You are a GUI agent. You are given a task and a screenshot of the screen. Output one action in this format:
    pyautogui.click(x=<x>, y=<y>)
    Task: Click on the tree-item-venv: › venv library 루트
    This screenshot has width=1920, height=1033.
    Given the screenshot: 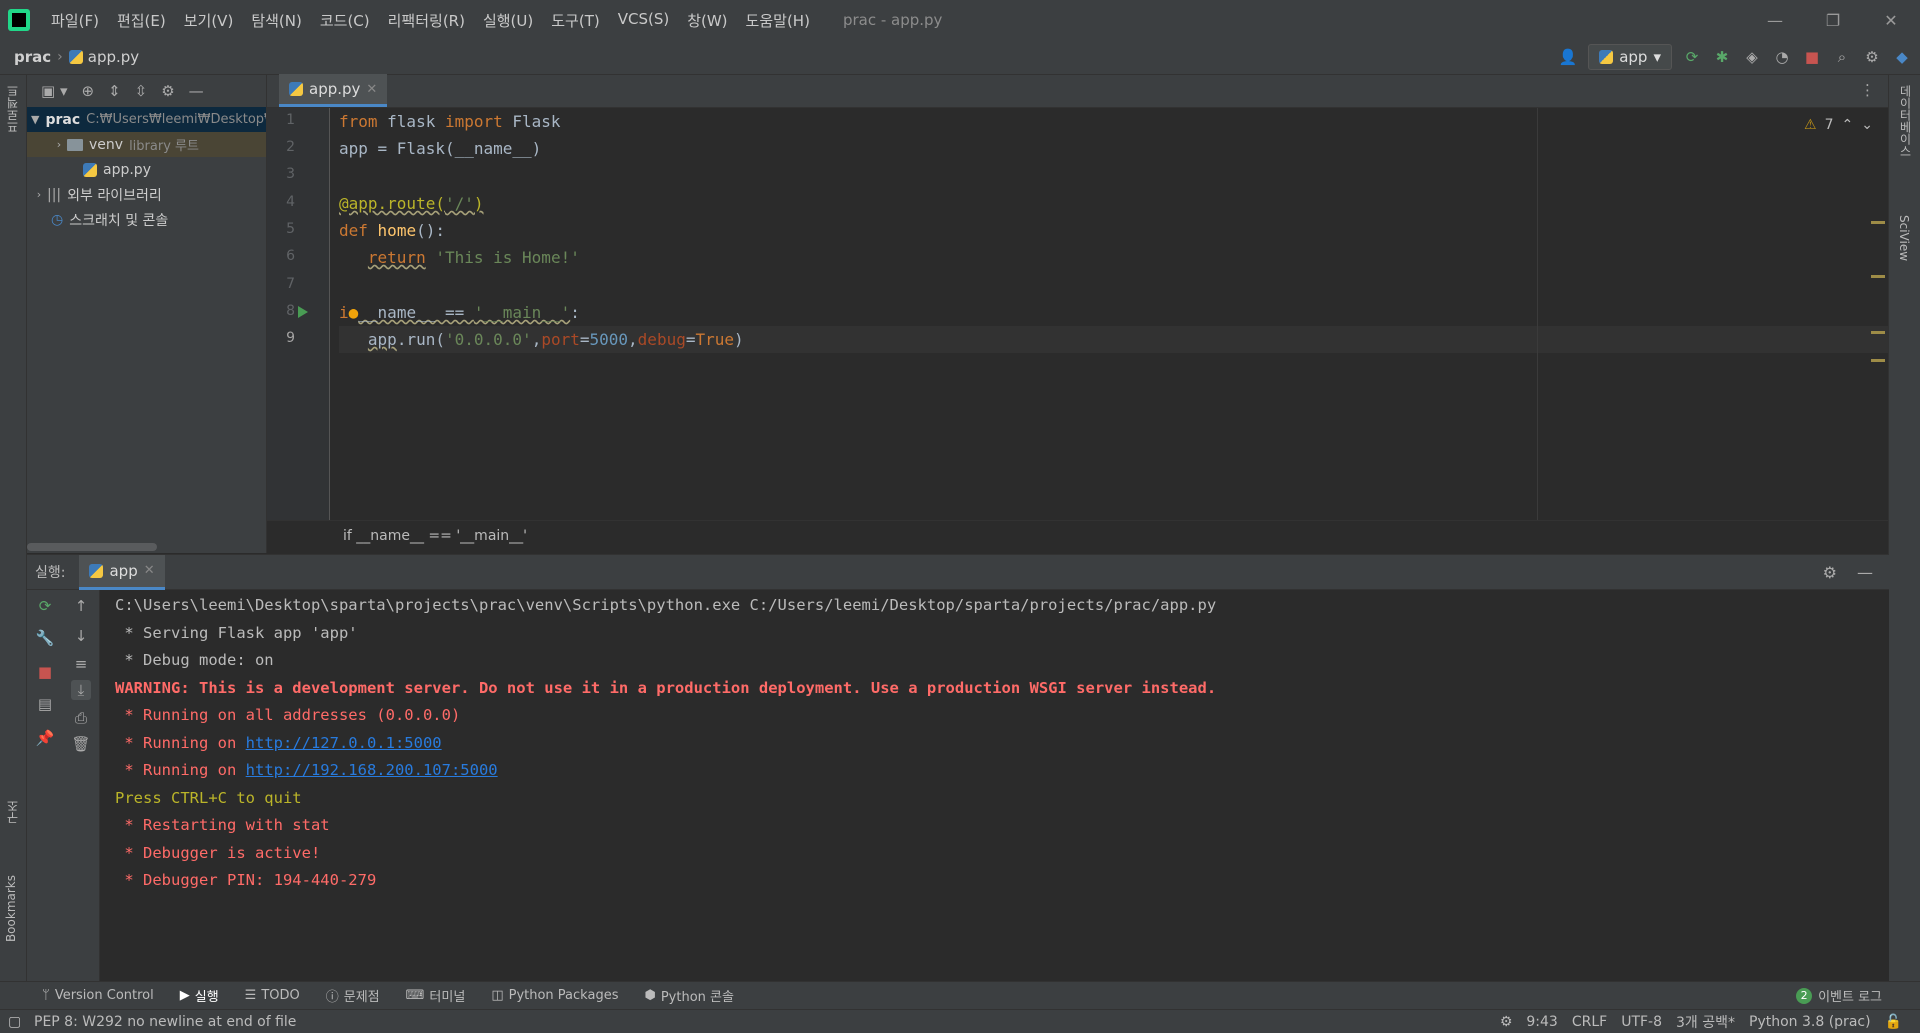 What is the action you would take?
    pyautogui.click(x=146, y=144)
    